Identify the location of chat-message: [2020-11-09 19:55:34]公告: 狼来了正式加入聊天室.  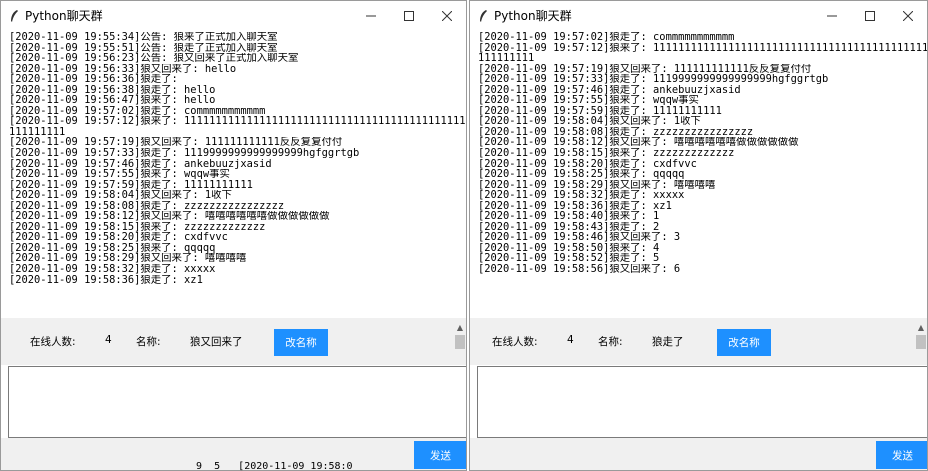
(143, 37).